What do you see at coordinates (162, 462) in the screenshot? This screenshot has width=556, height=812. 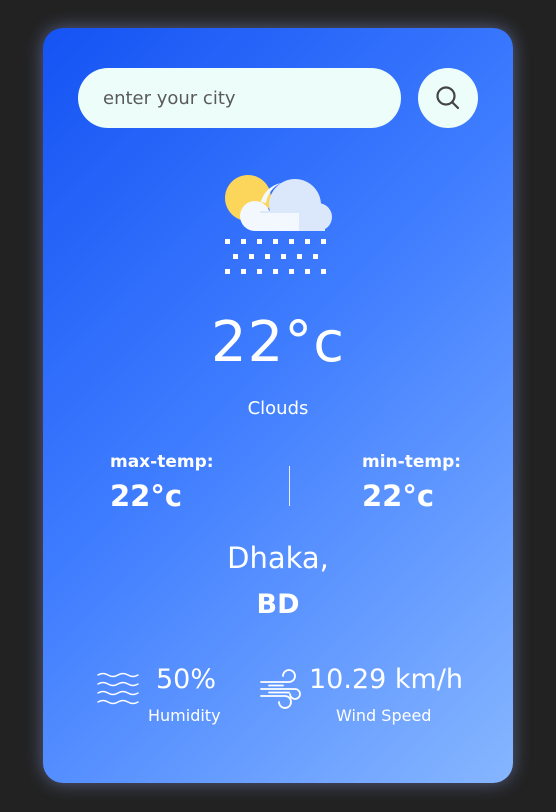 I see `max-temp-label: max-temp:` at bounding box center [162, 462].